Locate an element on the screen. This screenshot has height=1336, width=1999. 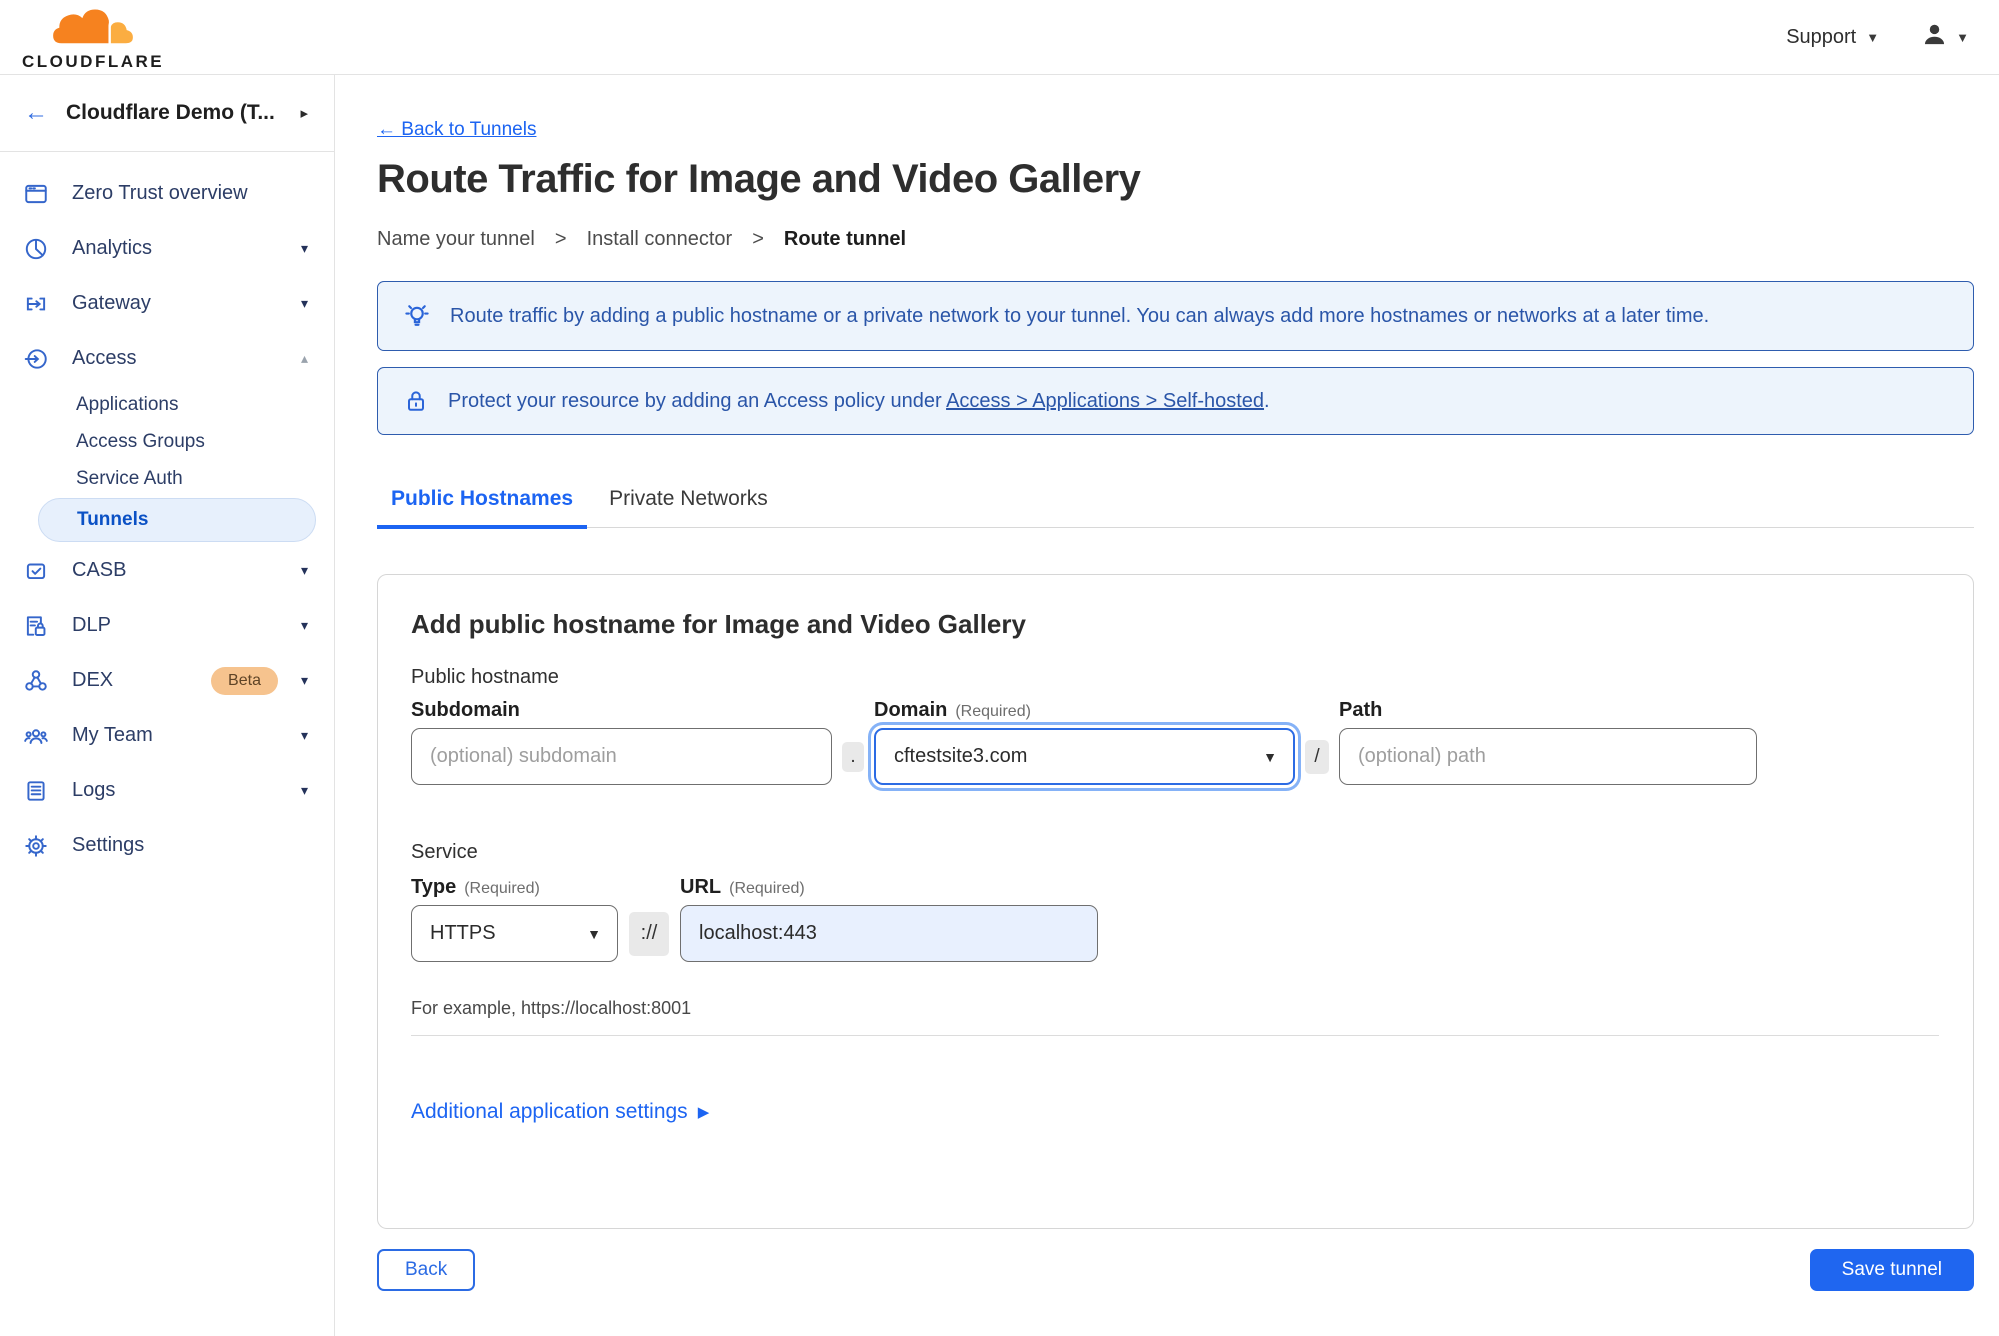
sidebar-item-label: DEX is located at coordinates (93, 680).